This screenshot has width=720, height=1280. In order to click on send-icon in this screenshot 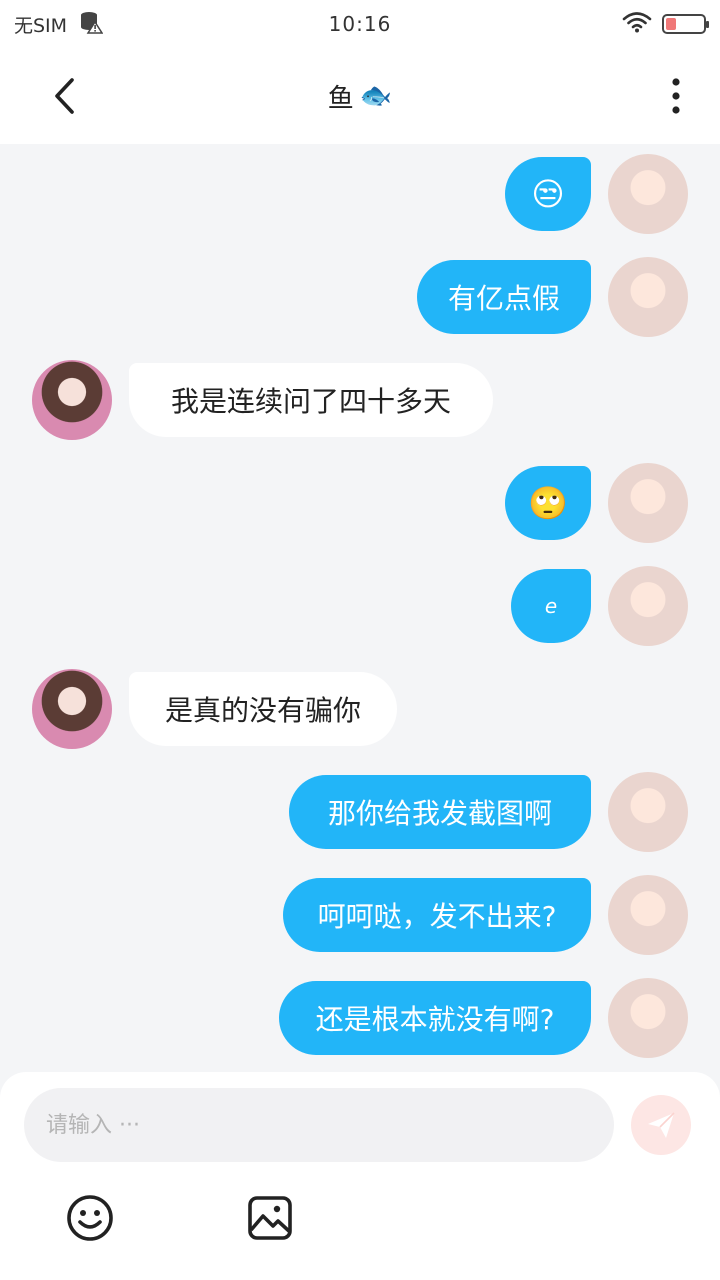, I will do `click(661, 1125)`.